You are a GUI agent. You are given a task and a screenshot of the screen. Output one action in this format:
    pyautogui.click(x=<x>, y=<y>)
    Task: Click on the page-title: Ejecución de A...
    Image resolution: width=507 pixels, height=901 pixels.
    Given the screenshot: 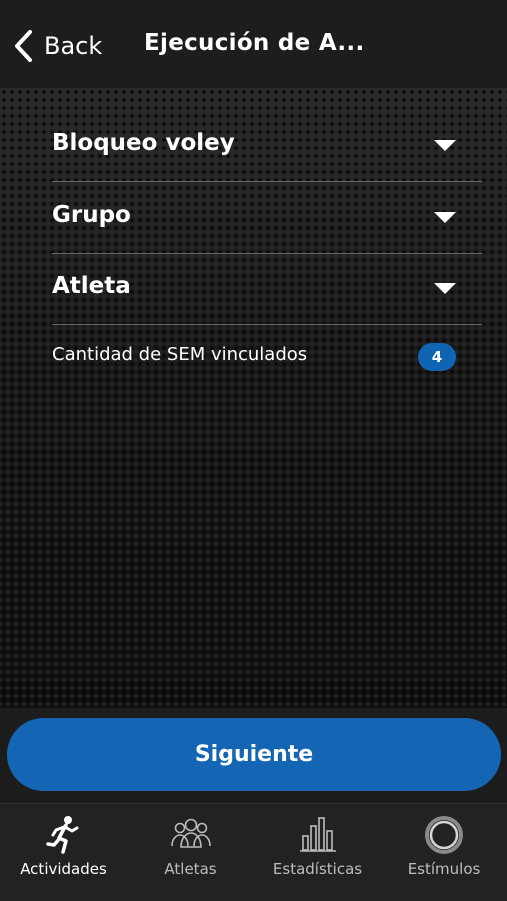 What is the action you would take?
    pyautogui.click(x=254, y=43)
    